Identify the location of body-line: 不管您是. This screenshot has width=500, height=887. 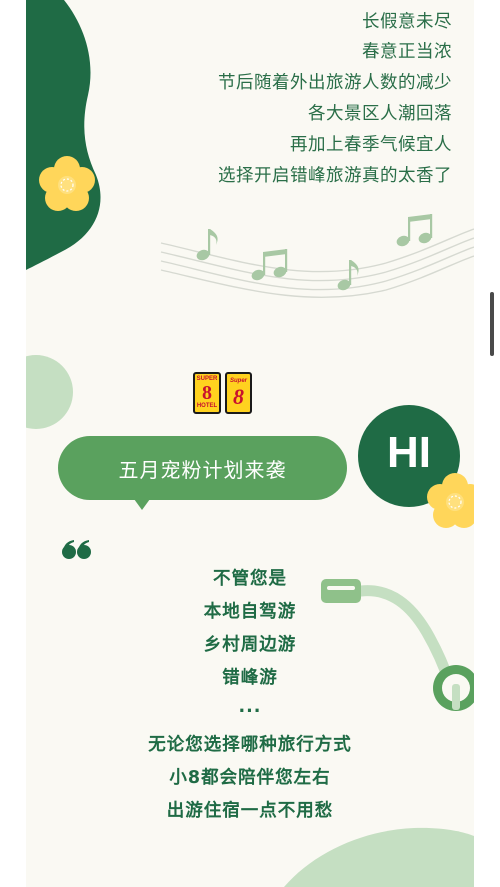
(250, 579).